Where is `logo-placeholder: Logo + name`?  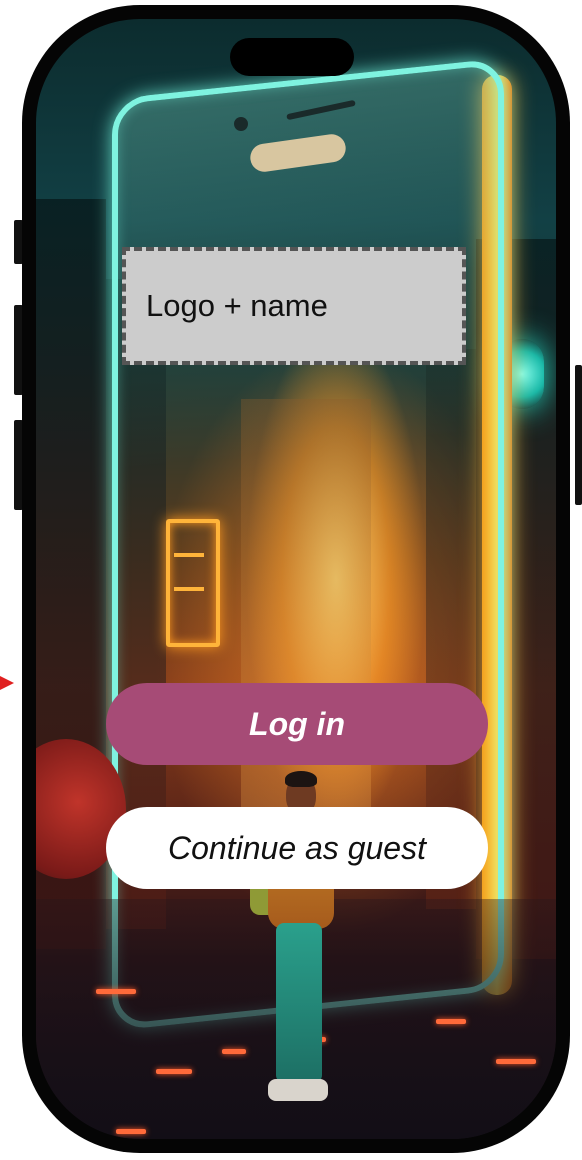 logo-placeholder: Logo + name is located at coordinates (294, 306).